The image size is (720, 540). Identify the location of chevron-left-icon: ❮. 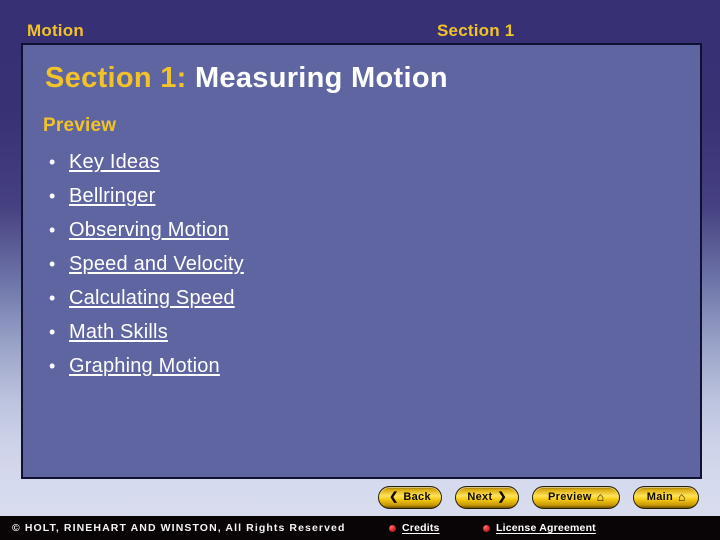
(394, 496).